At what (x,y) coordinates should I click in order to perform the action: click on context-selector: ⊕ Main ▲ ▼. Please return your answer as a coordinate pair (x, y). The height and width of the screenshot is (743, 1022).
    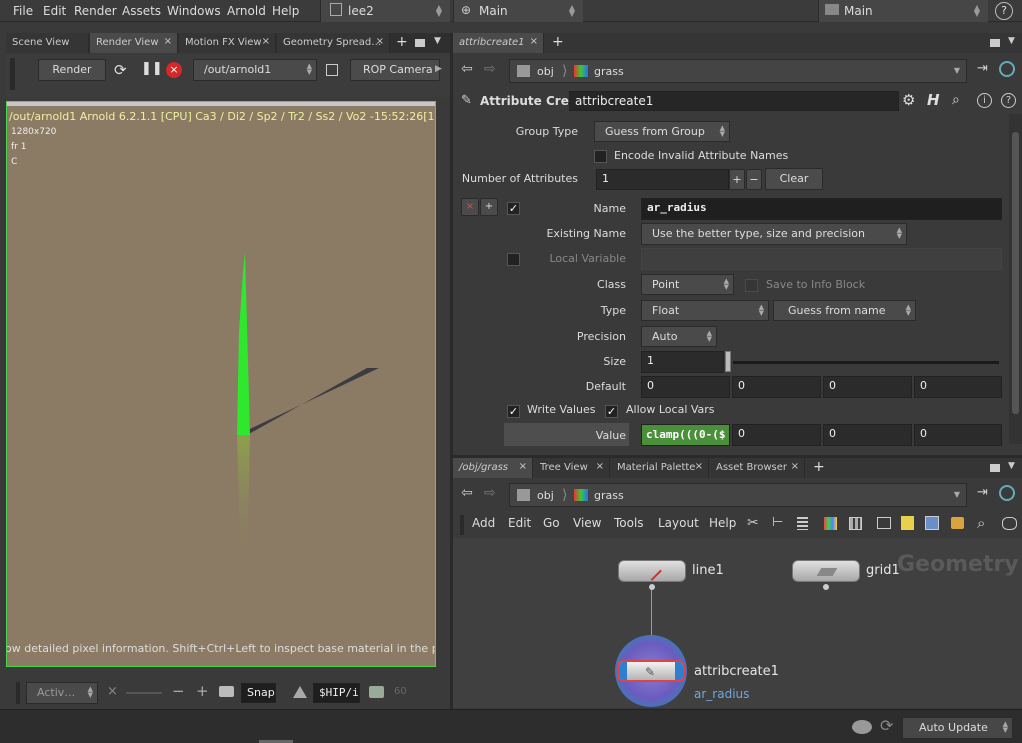
    Looking at the image, I should click on (518, 11).